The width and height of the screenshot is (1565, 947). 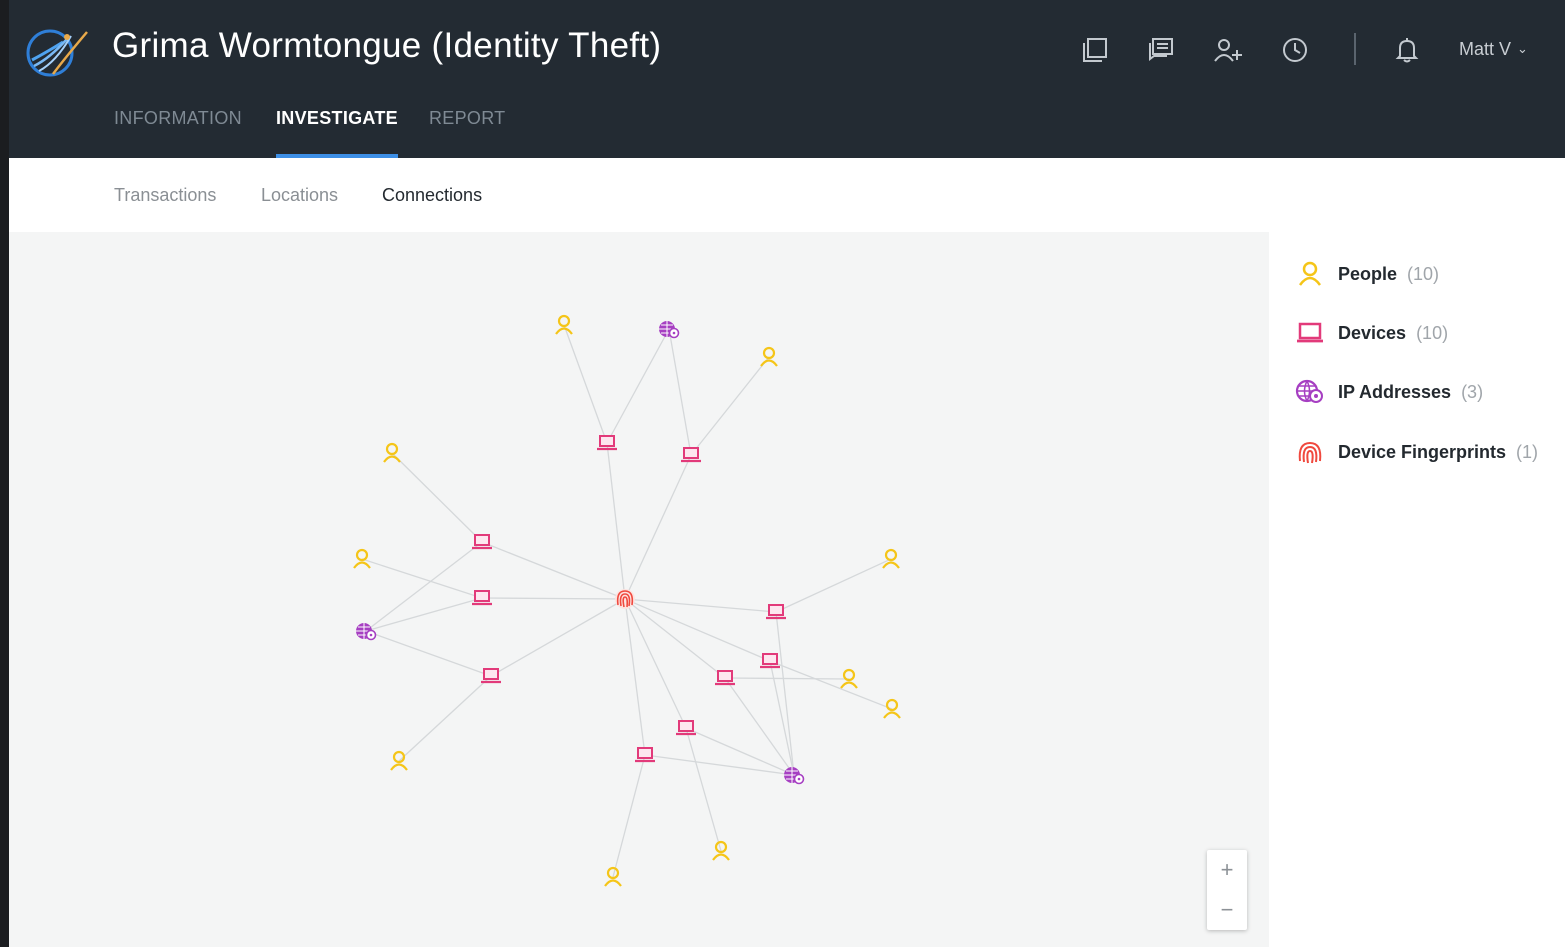 What do you see at coordinates (1485, 49) in the screenshot?
I see `user-name: Matt V` at bounding box center [1485, 49].